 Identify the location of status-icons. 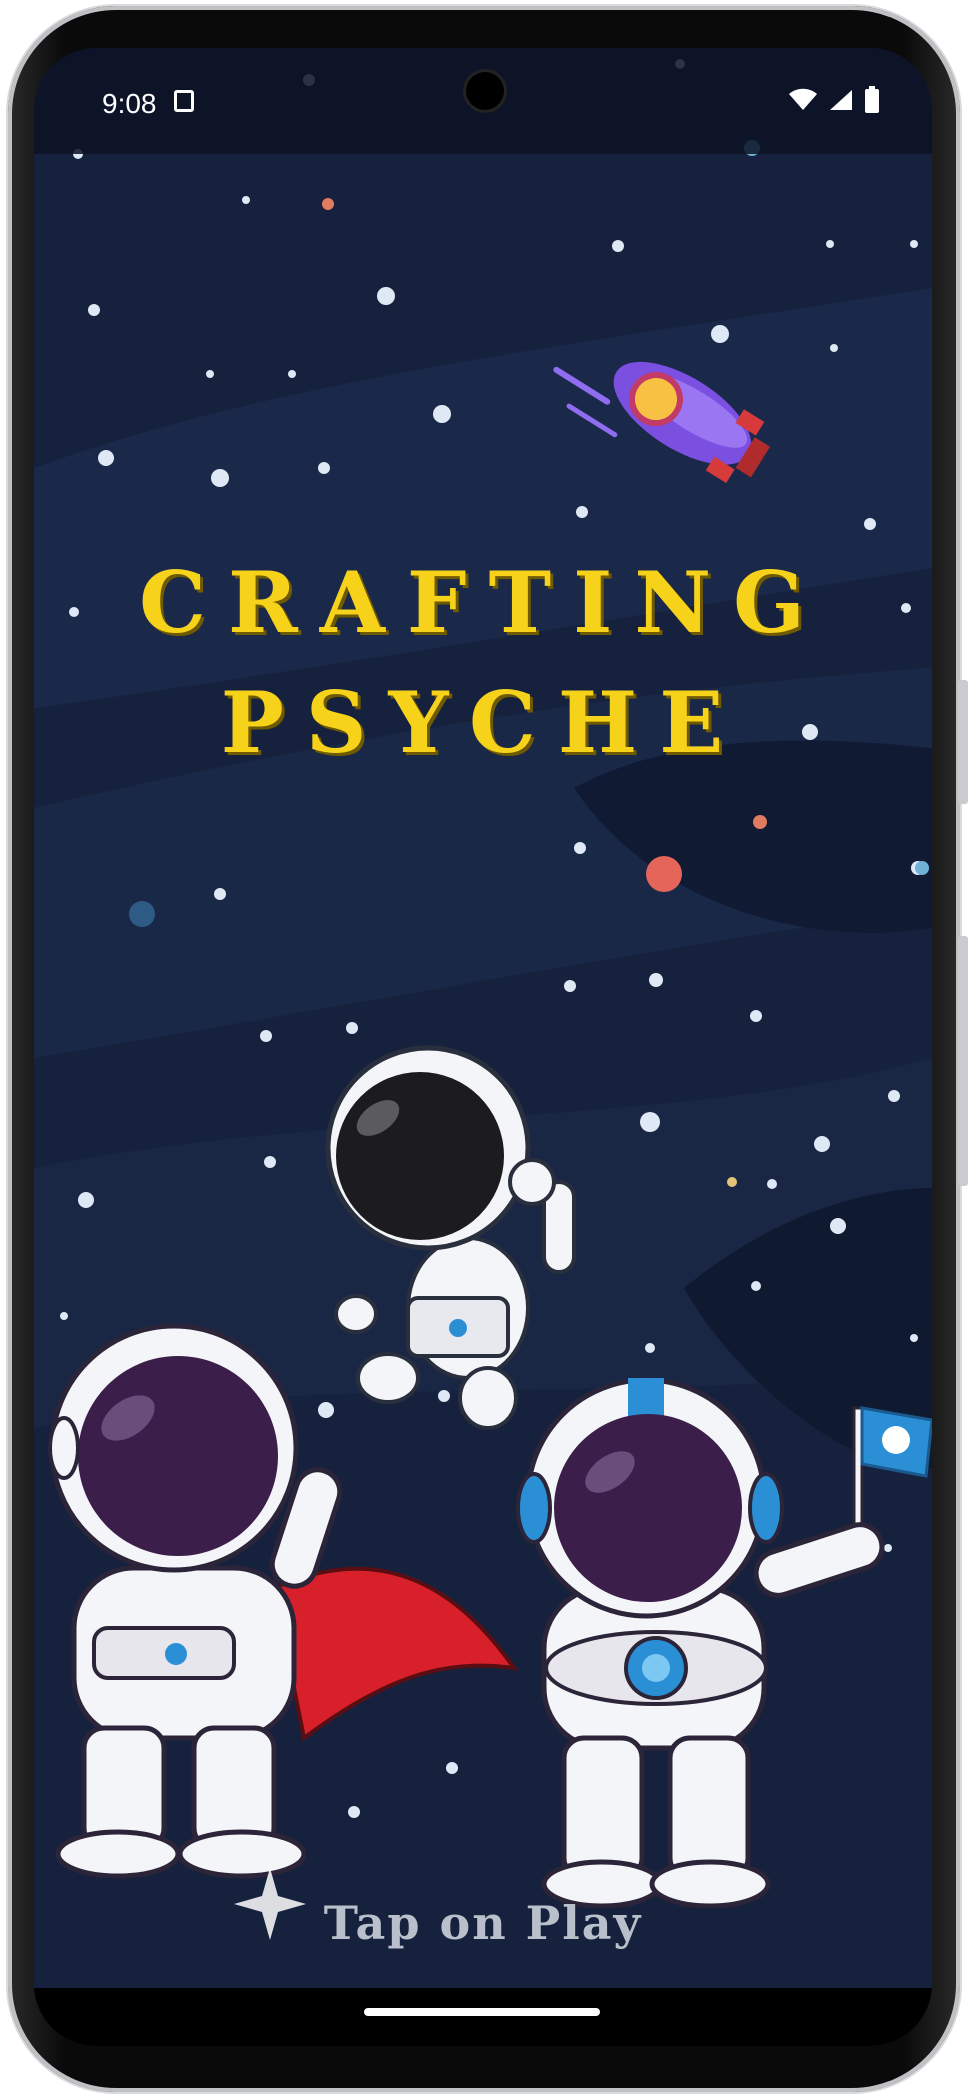
(834, 100).